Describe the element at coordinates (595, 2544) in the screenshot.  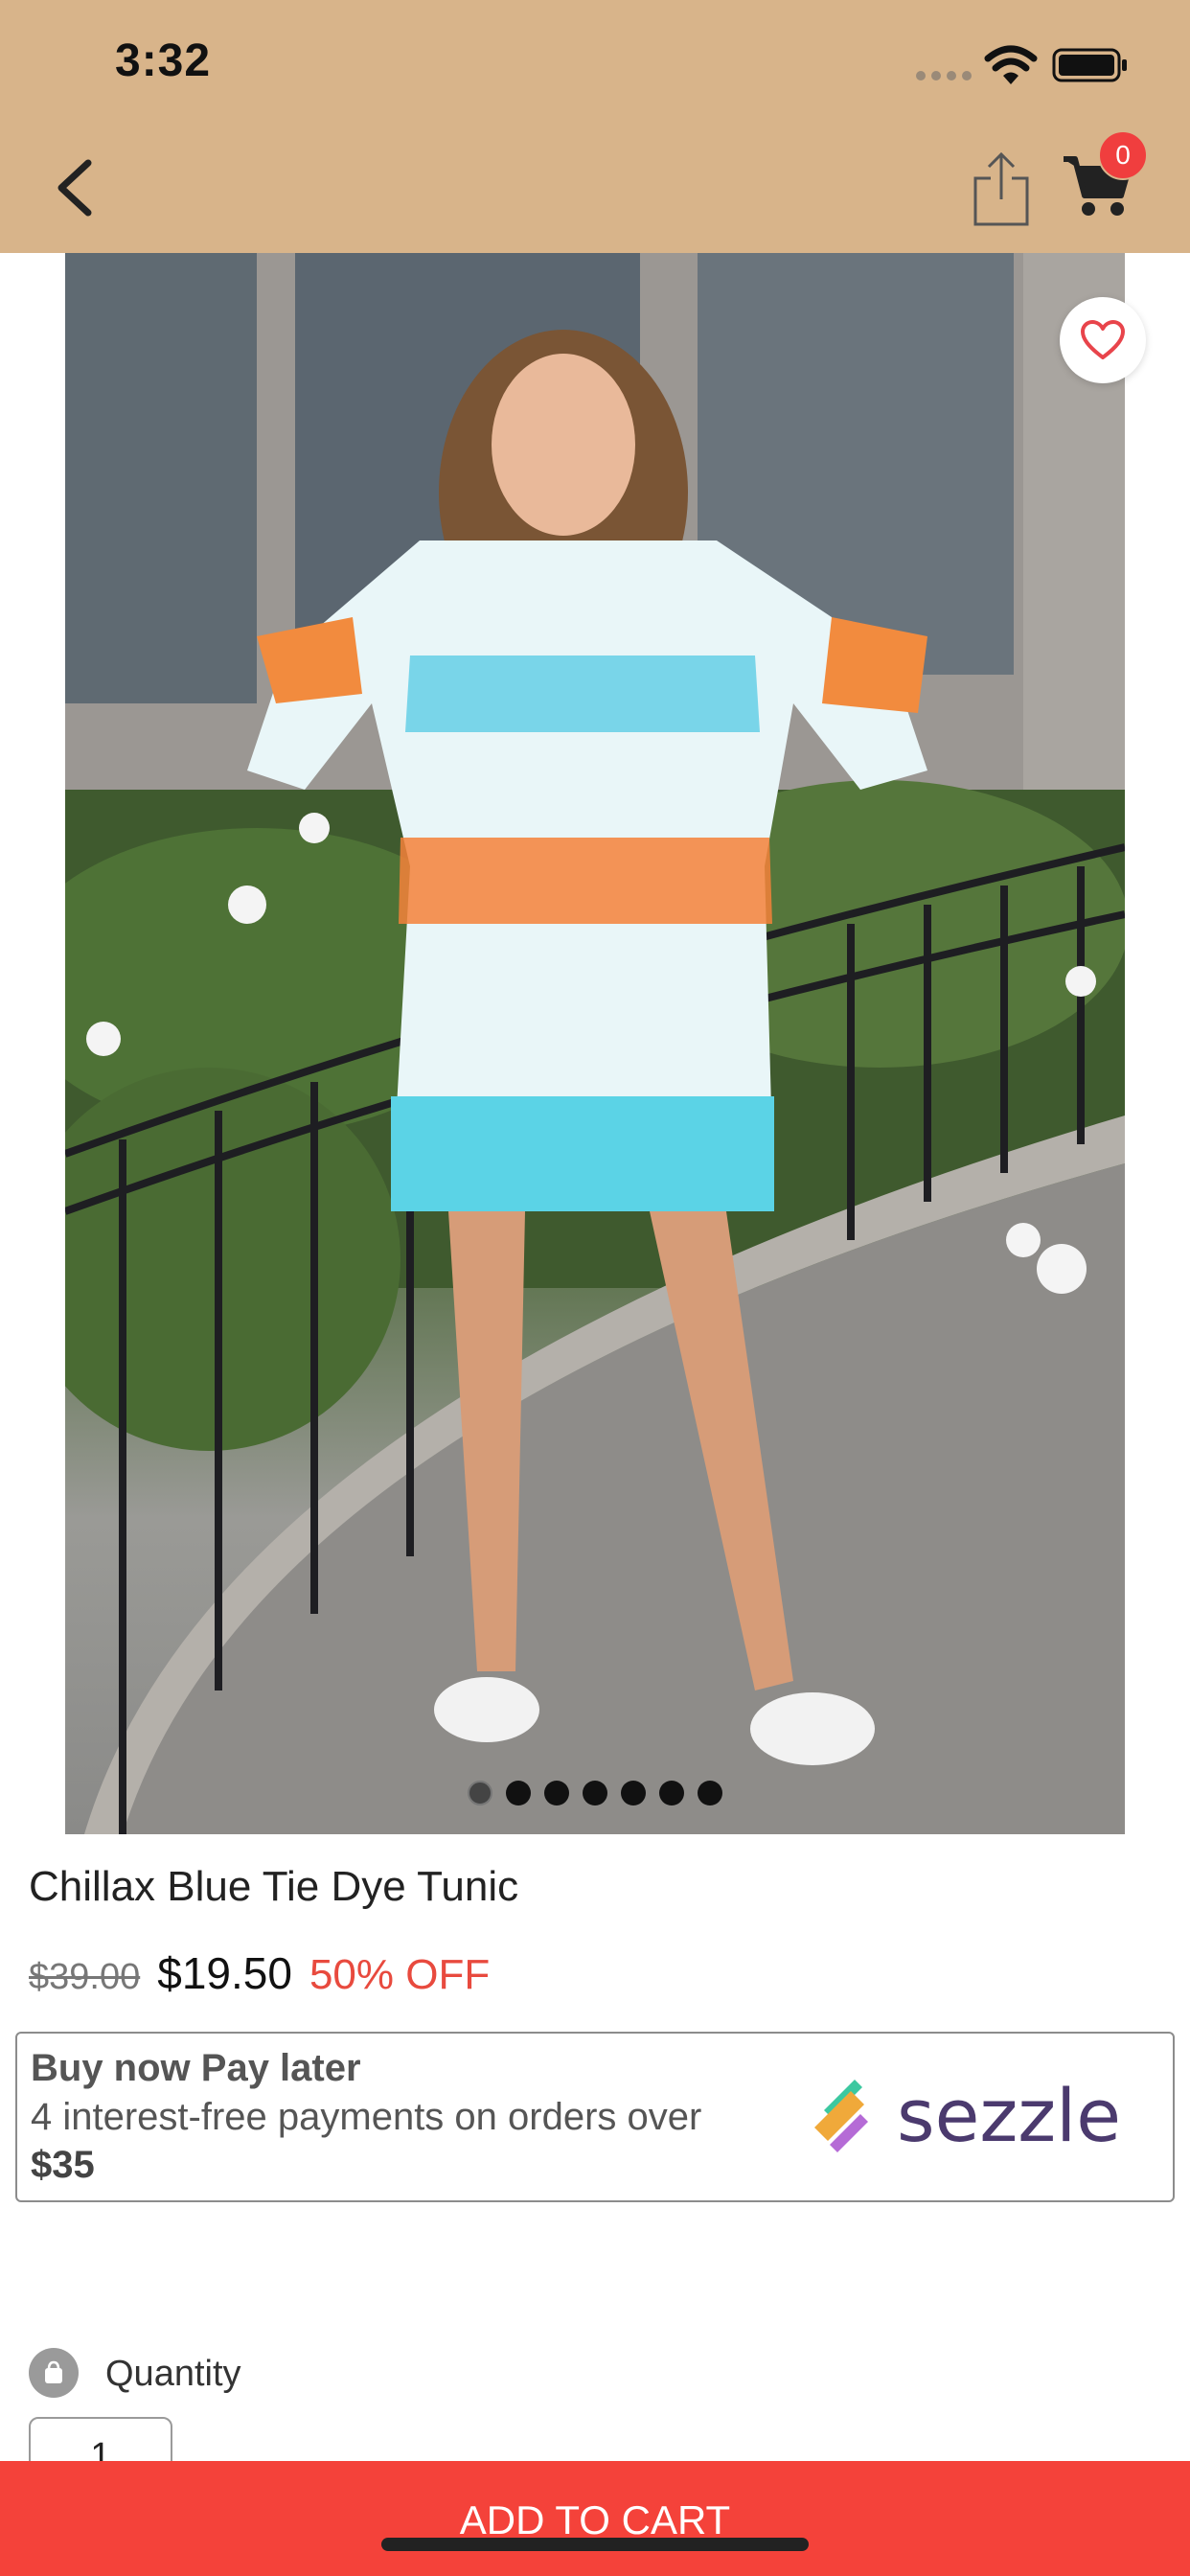
I see `home-indicator` at that location.